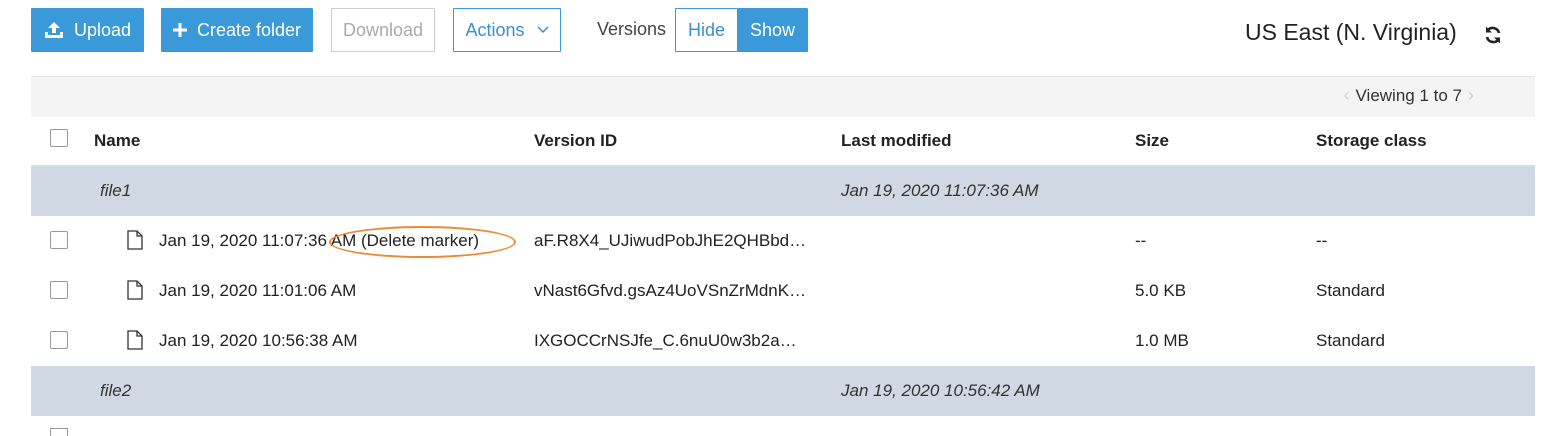 This screenshot has width=1561, height=436. I want to click on create-folder-button: Create folder, so click(237, 30).